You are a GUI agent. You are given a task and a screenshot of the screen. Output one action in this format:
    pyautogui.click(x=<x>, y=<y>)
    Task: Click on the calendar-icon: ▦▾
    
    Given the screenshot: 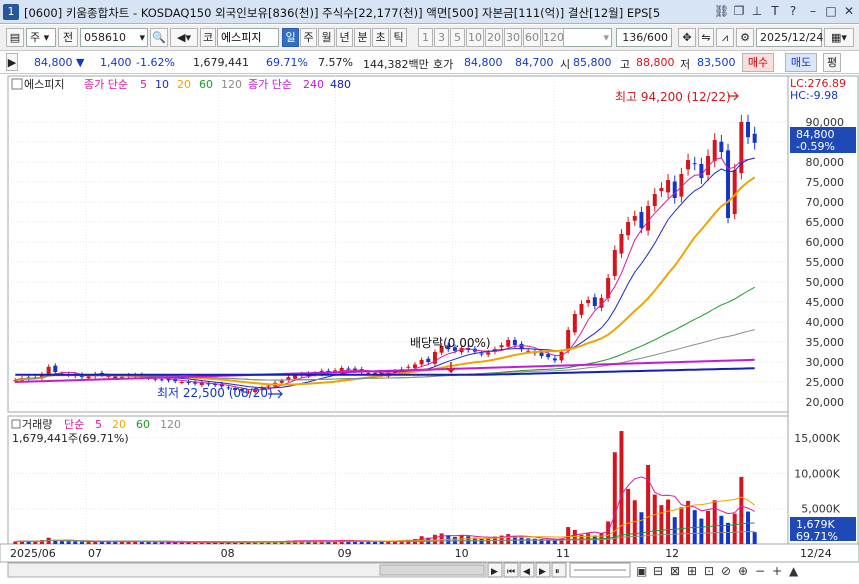 What is the action you would take?
    pyautogui.click(x=839, y=37)
    